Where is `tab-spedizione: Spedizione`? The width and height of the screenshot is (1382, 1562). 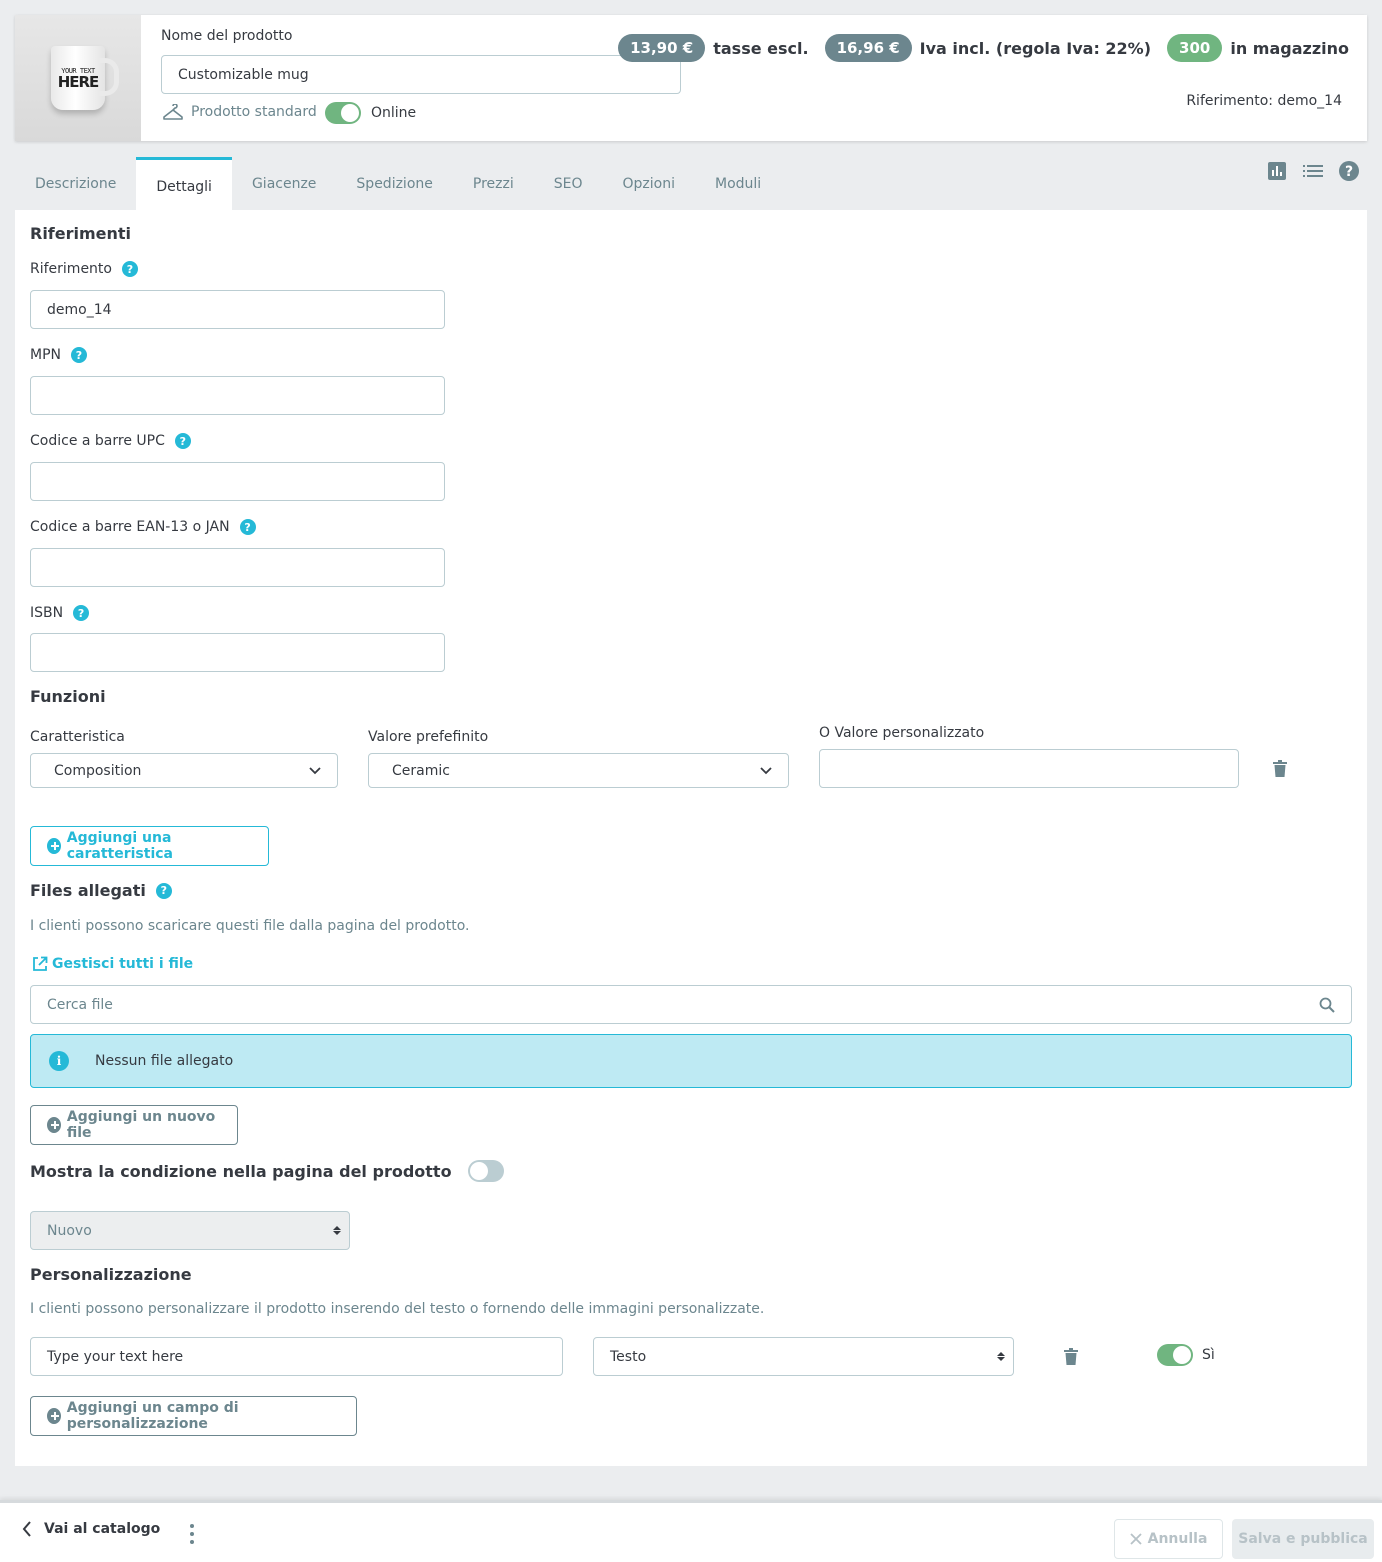 tab-spedizione: Spedizione is located at coordinates (394, 183).